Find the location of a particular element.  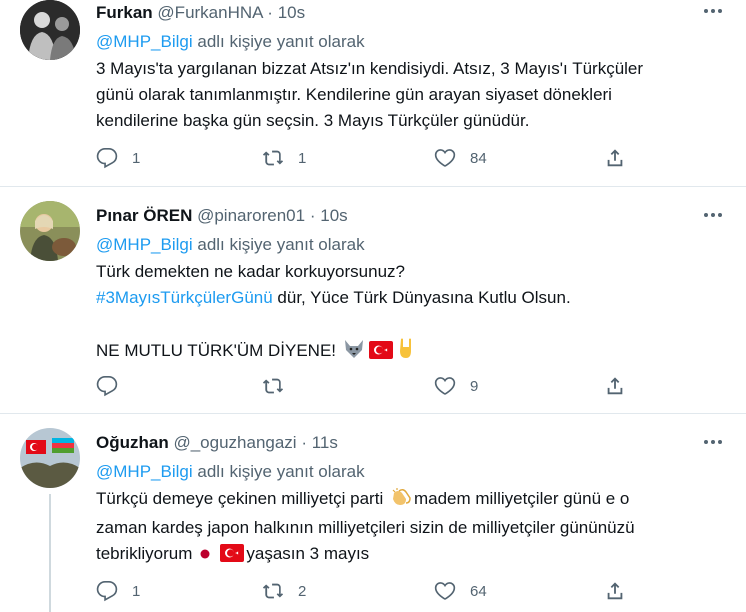

timestamp: 11s is located at coordinates (325, 442).